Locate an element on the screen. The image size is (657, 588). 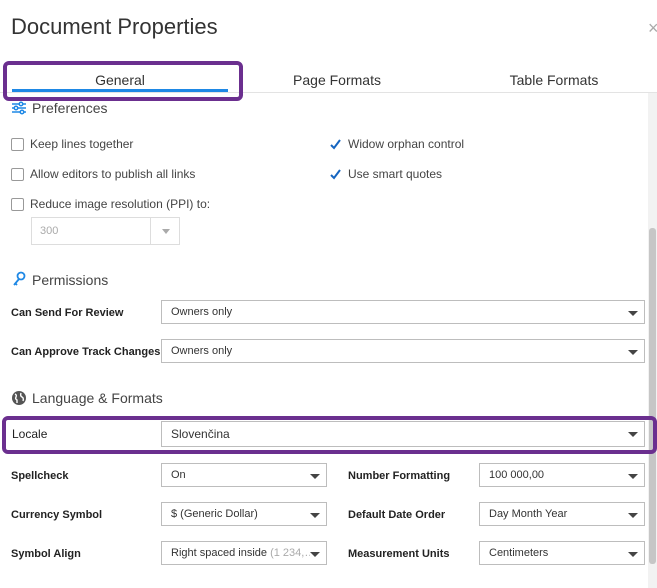
use-smart-quotes-option: Use smart quotes is located at coordinates (385, 174).